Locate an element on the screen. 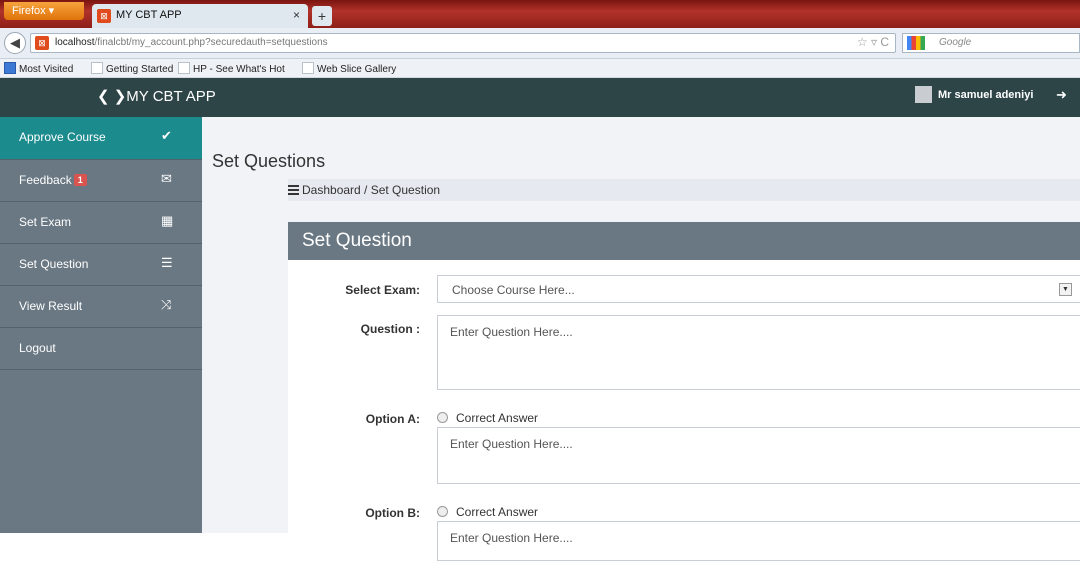 This screenshot has width=1080, height=561. sidebar-item-logout: Logout is located at coordinates (101, 349).